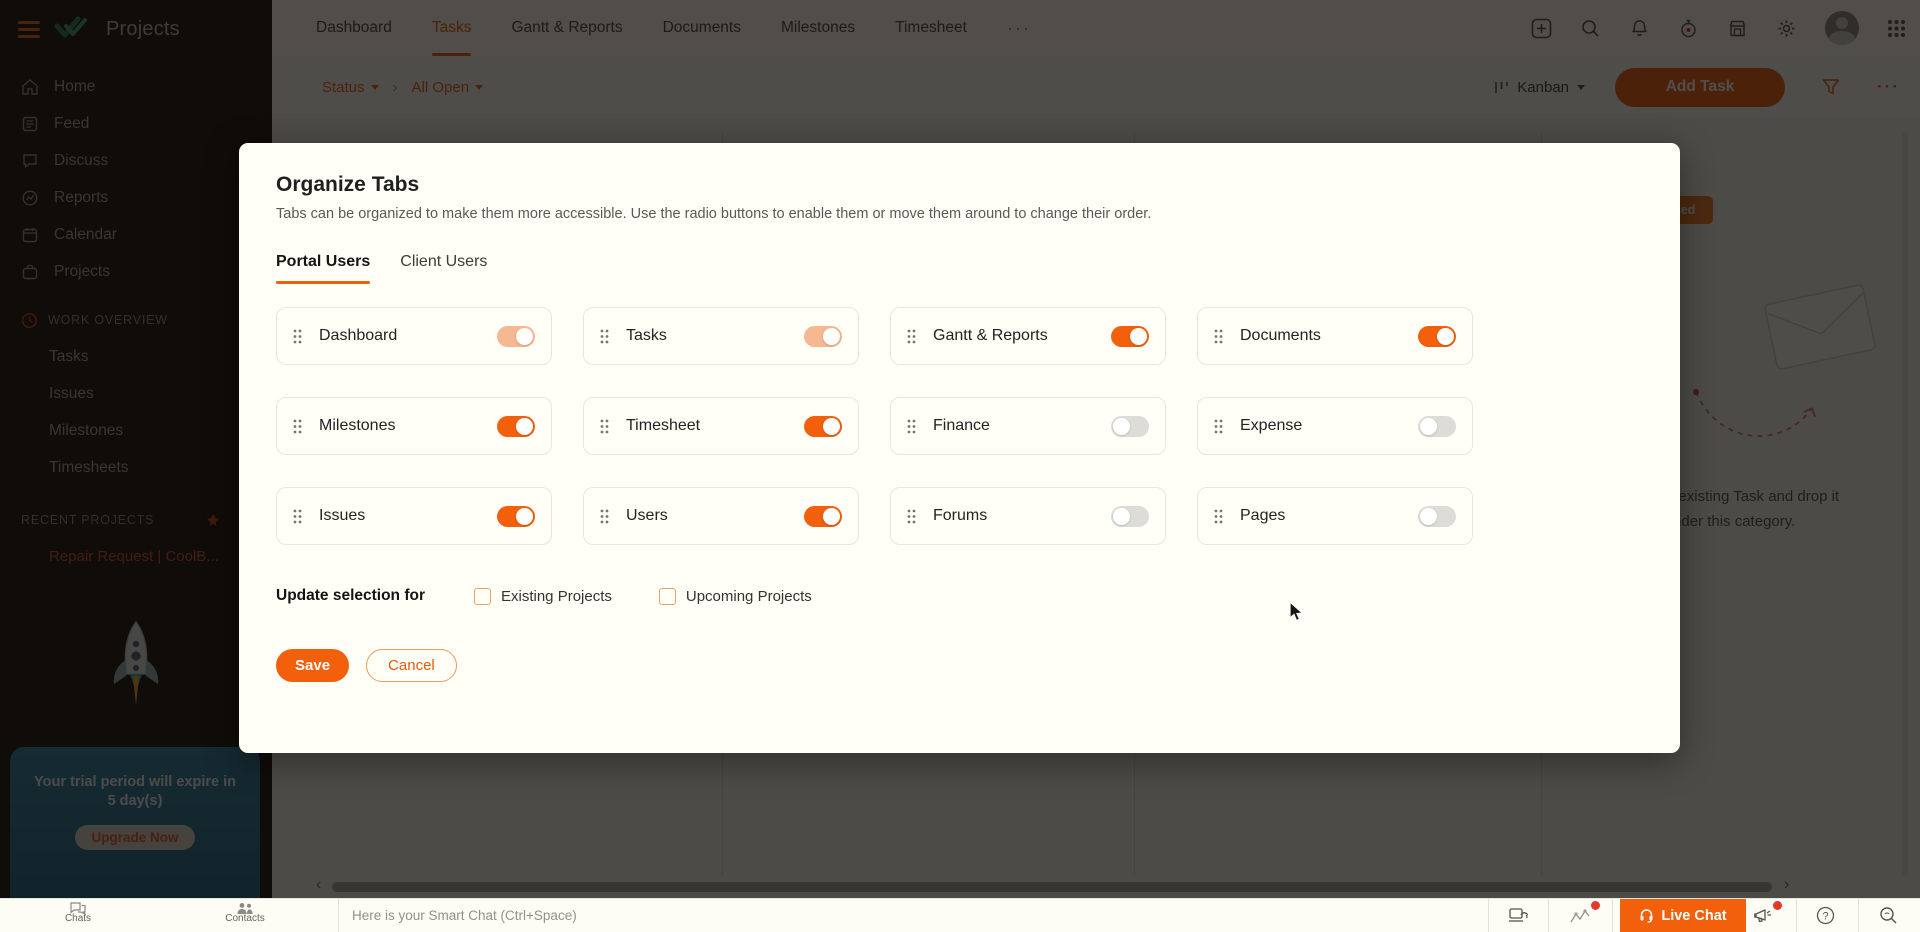  I want to click on help-icon: ?, so click(1825, 915).